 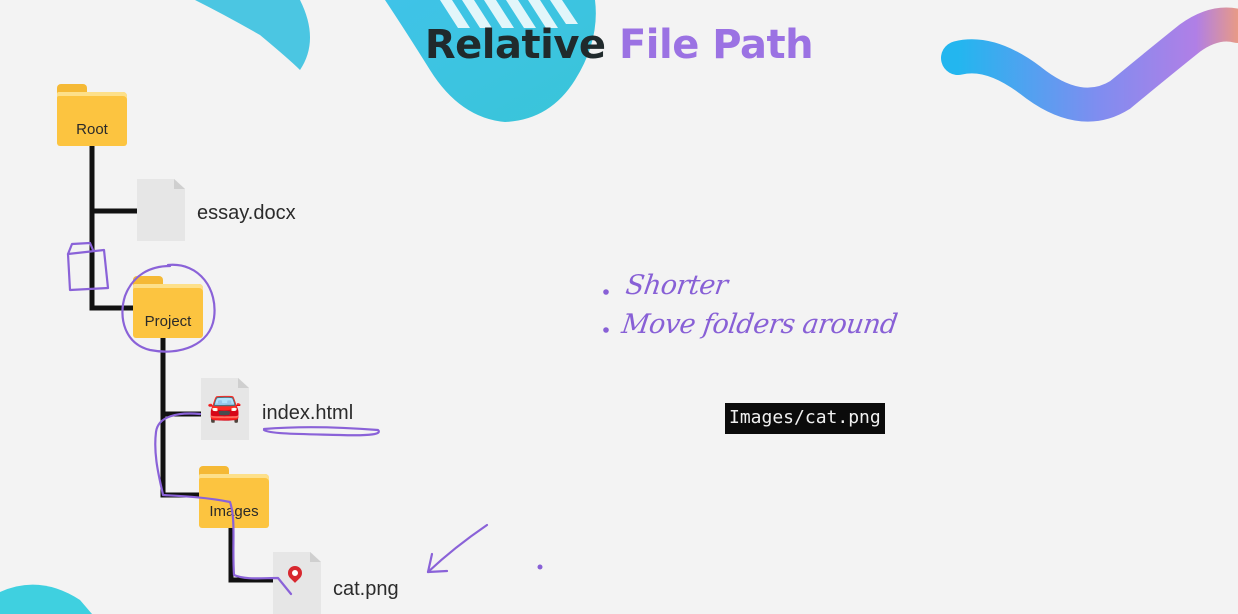 What do you see at coordinates (168, 308) in the screenshot?
I see `project-circle-mark` at bounding box center [168, 308].